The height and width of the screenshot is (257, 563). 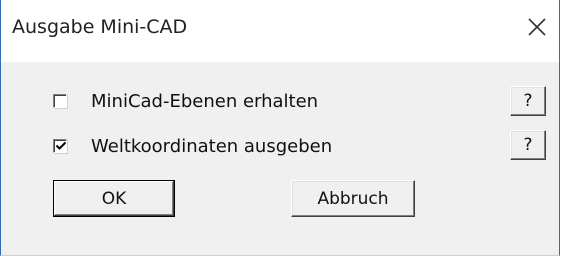 I want to click on checkmark-icon, so click(x=61, y=145).